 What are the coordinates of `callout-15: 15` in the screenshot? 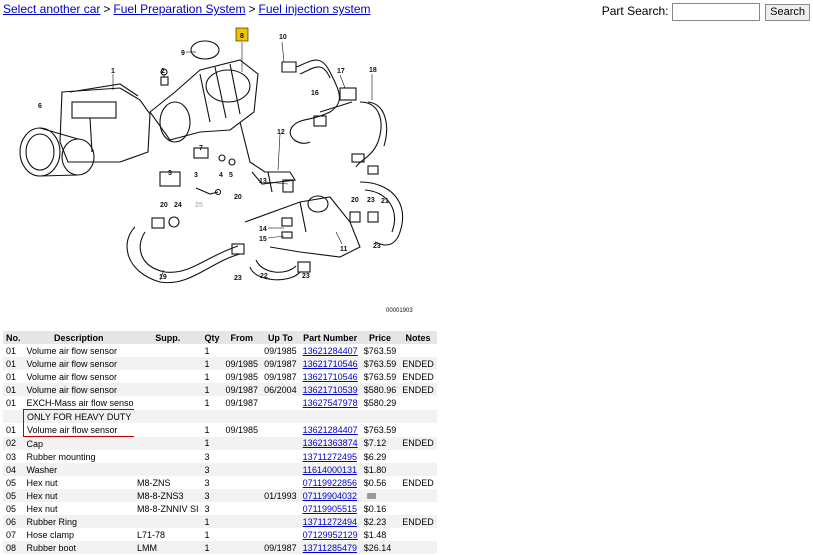 It's located at (263, 239).